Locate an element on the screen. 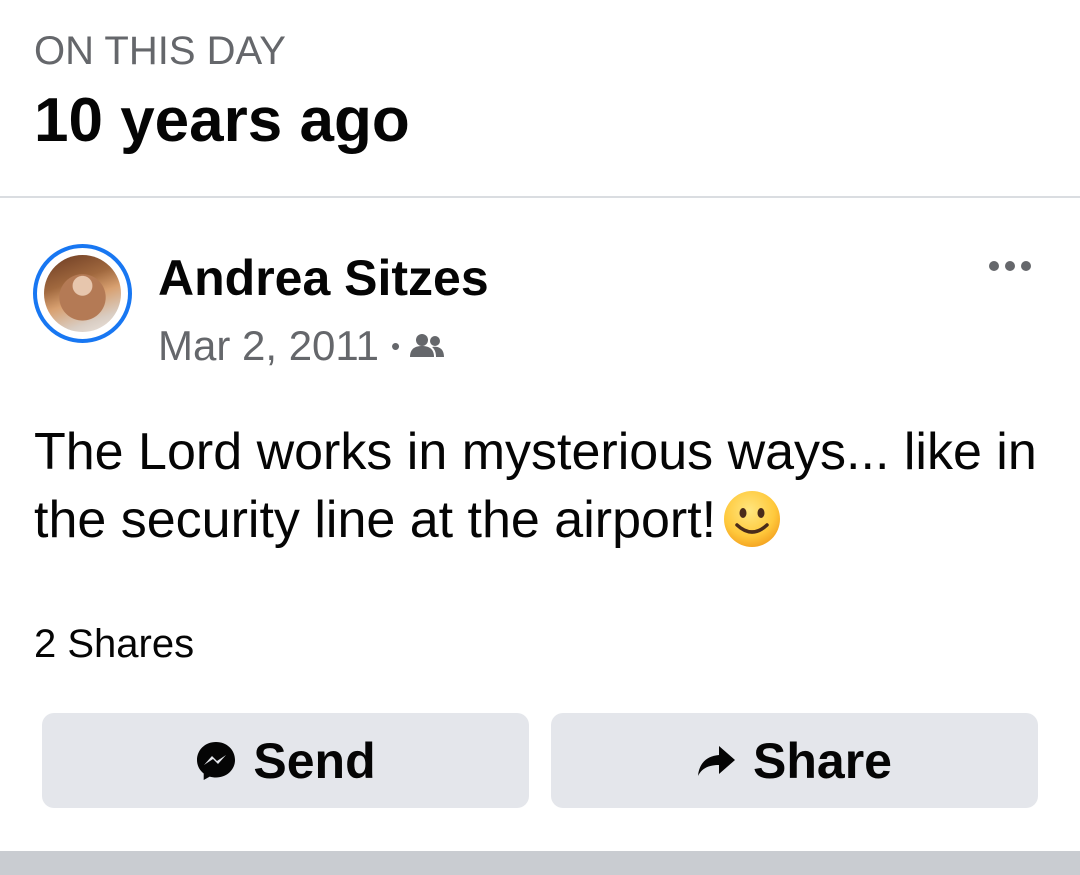 The height and width of the screenshot is (875, 1080). card-separator is located at coordinates (540, 863).